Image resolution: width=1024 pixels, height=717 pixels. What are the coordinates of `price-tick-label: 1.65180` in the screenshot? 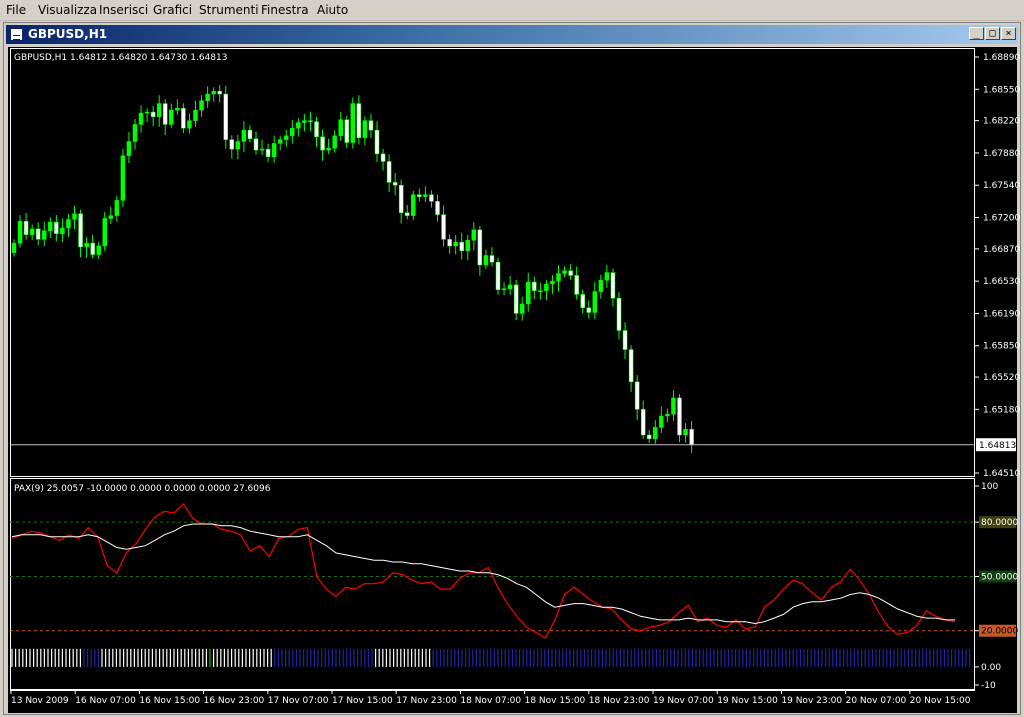 It's located at (1001, 410).